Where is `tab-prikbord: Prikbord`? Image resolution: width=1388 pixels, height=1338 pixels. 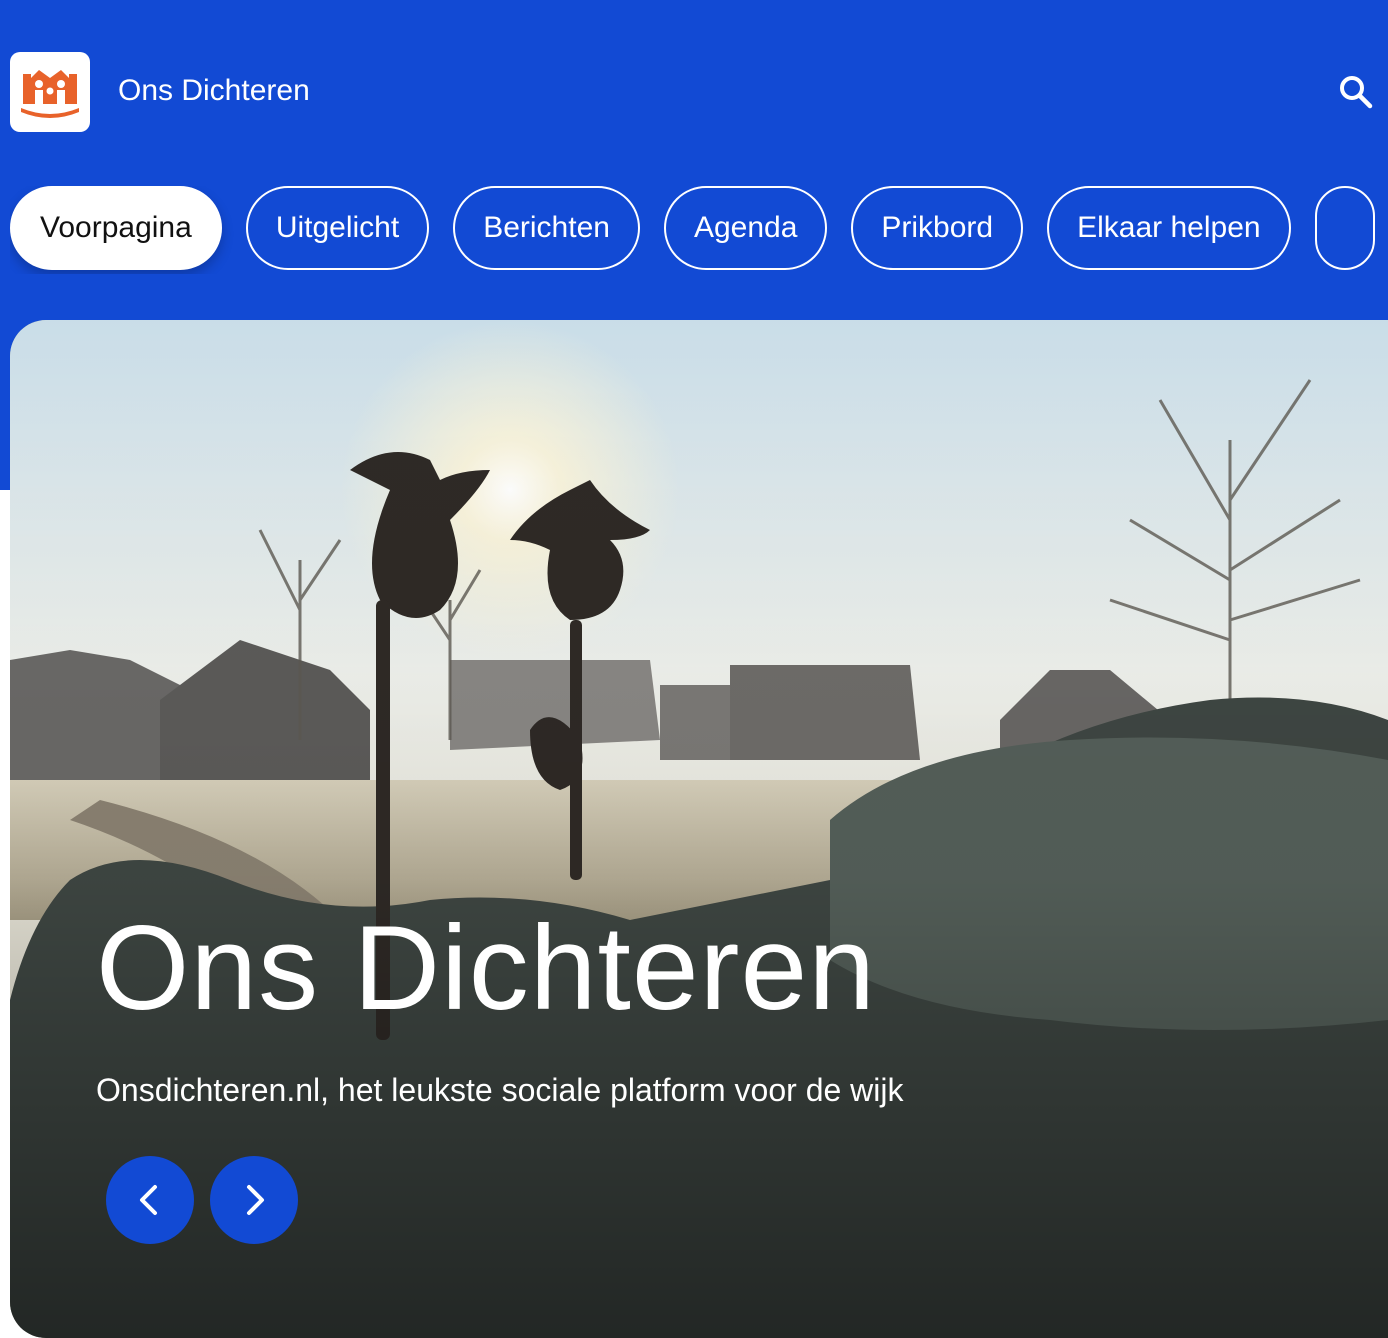
tab-prikbord: Prikbord is located at coordinates (937, 228).